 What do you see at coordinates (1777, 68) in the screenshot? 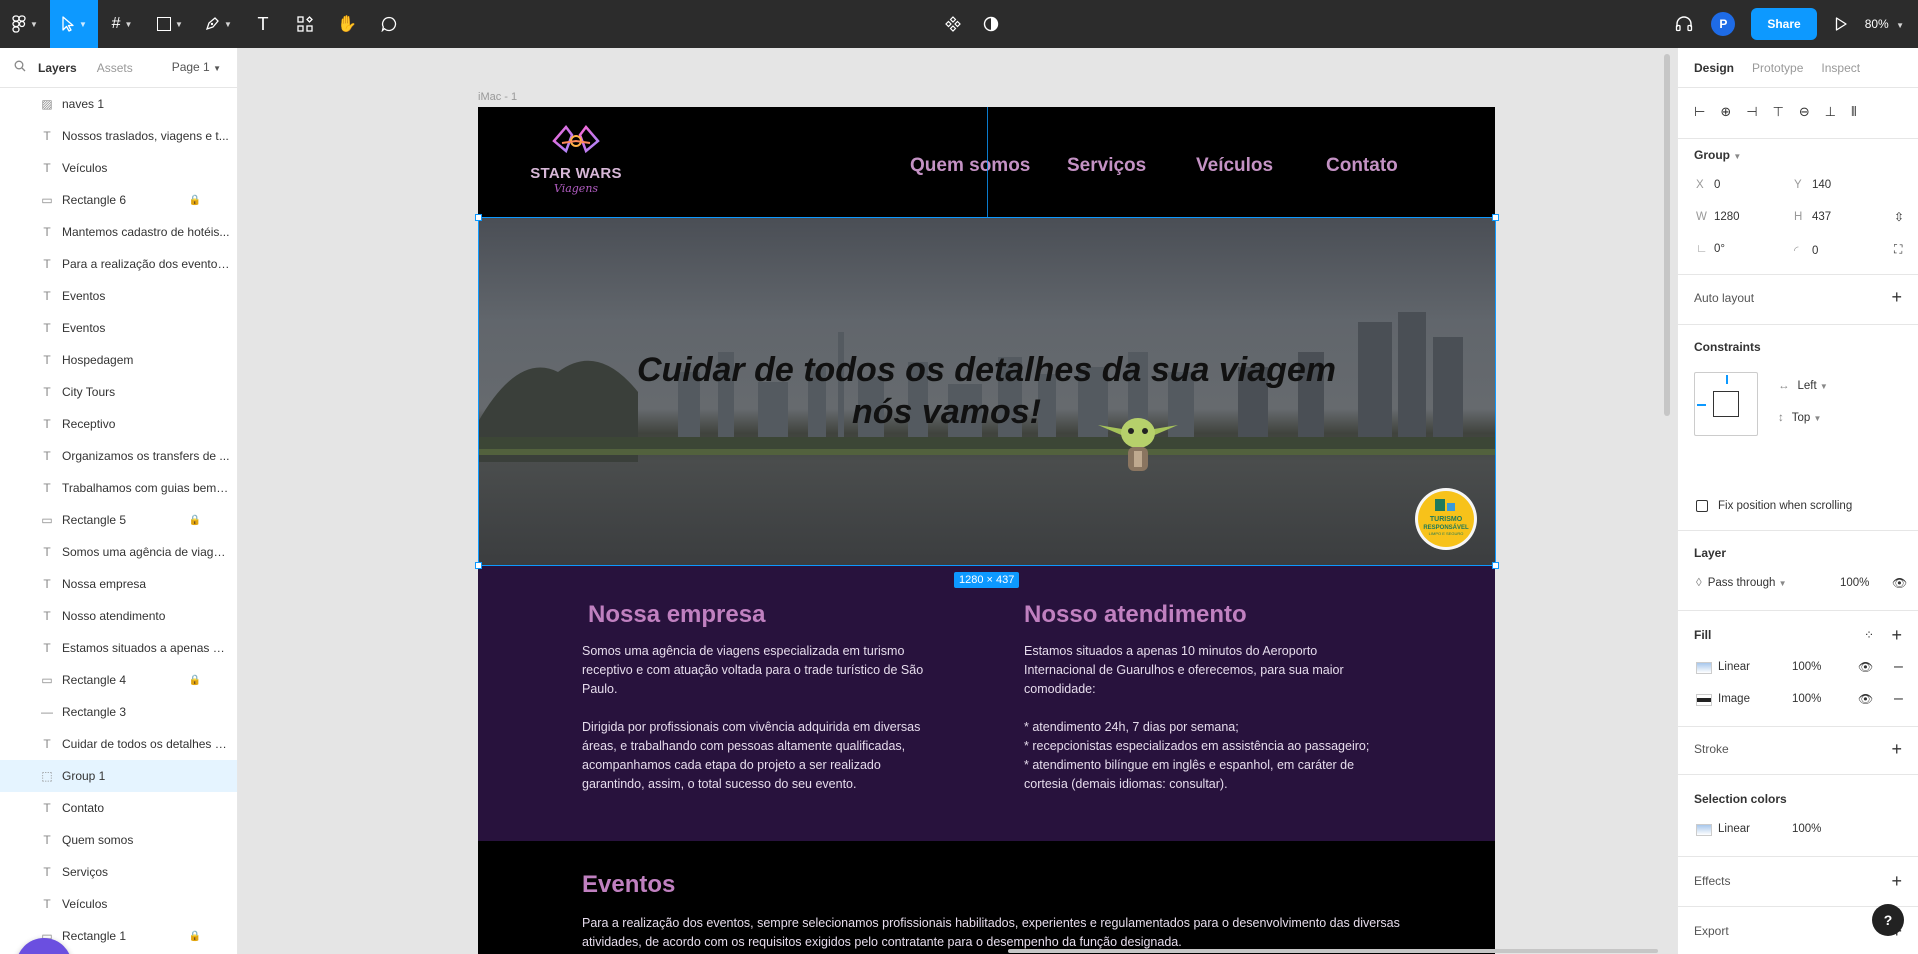
I see `tab-prototype: Prototype` at bounding box center [1777, 68].